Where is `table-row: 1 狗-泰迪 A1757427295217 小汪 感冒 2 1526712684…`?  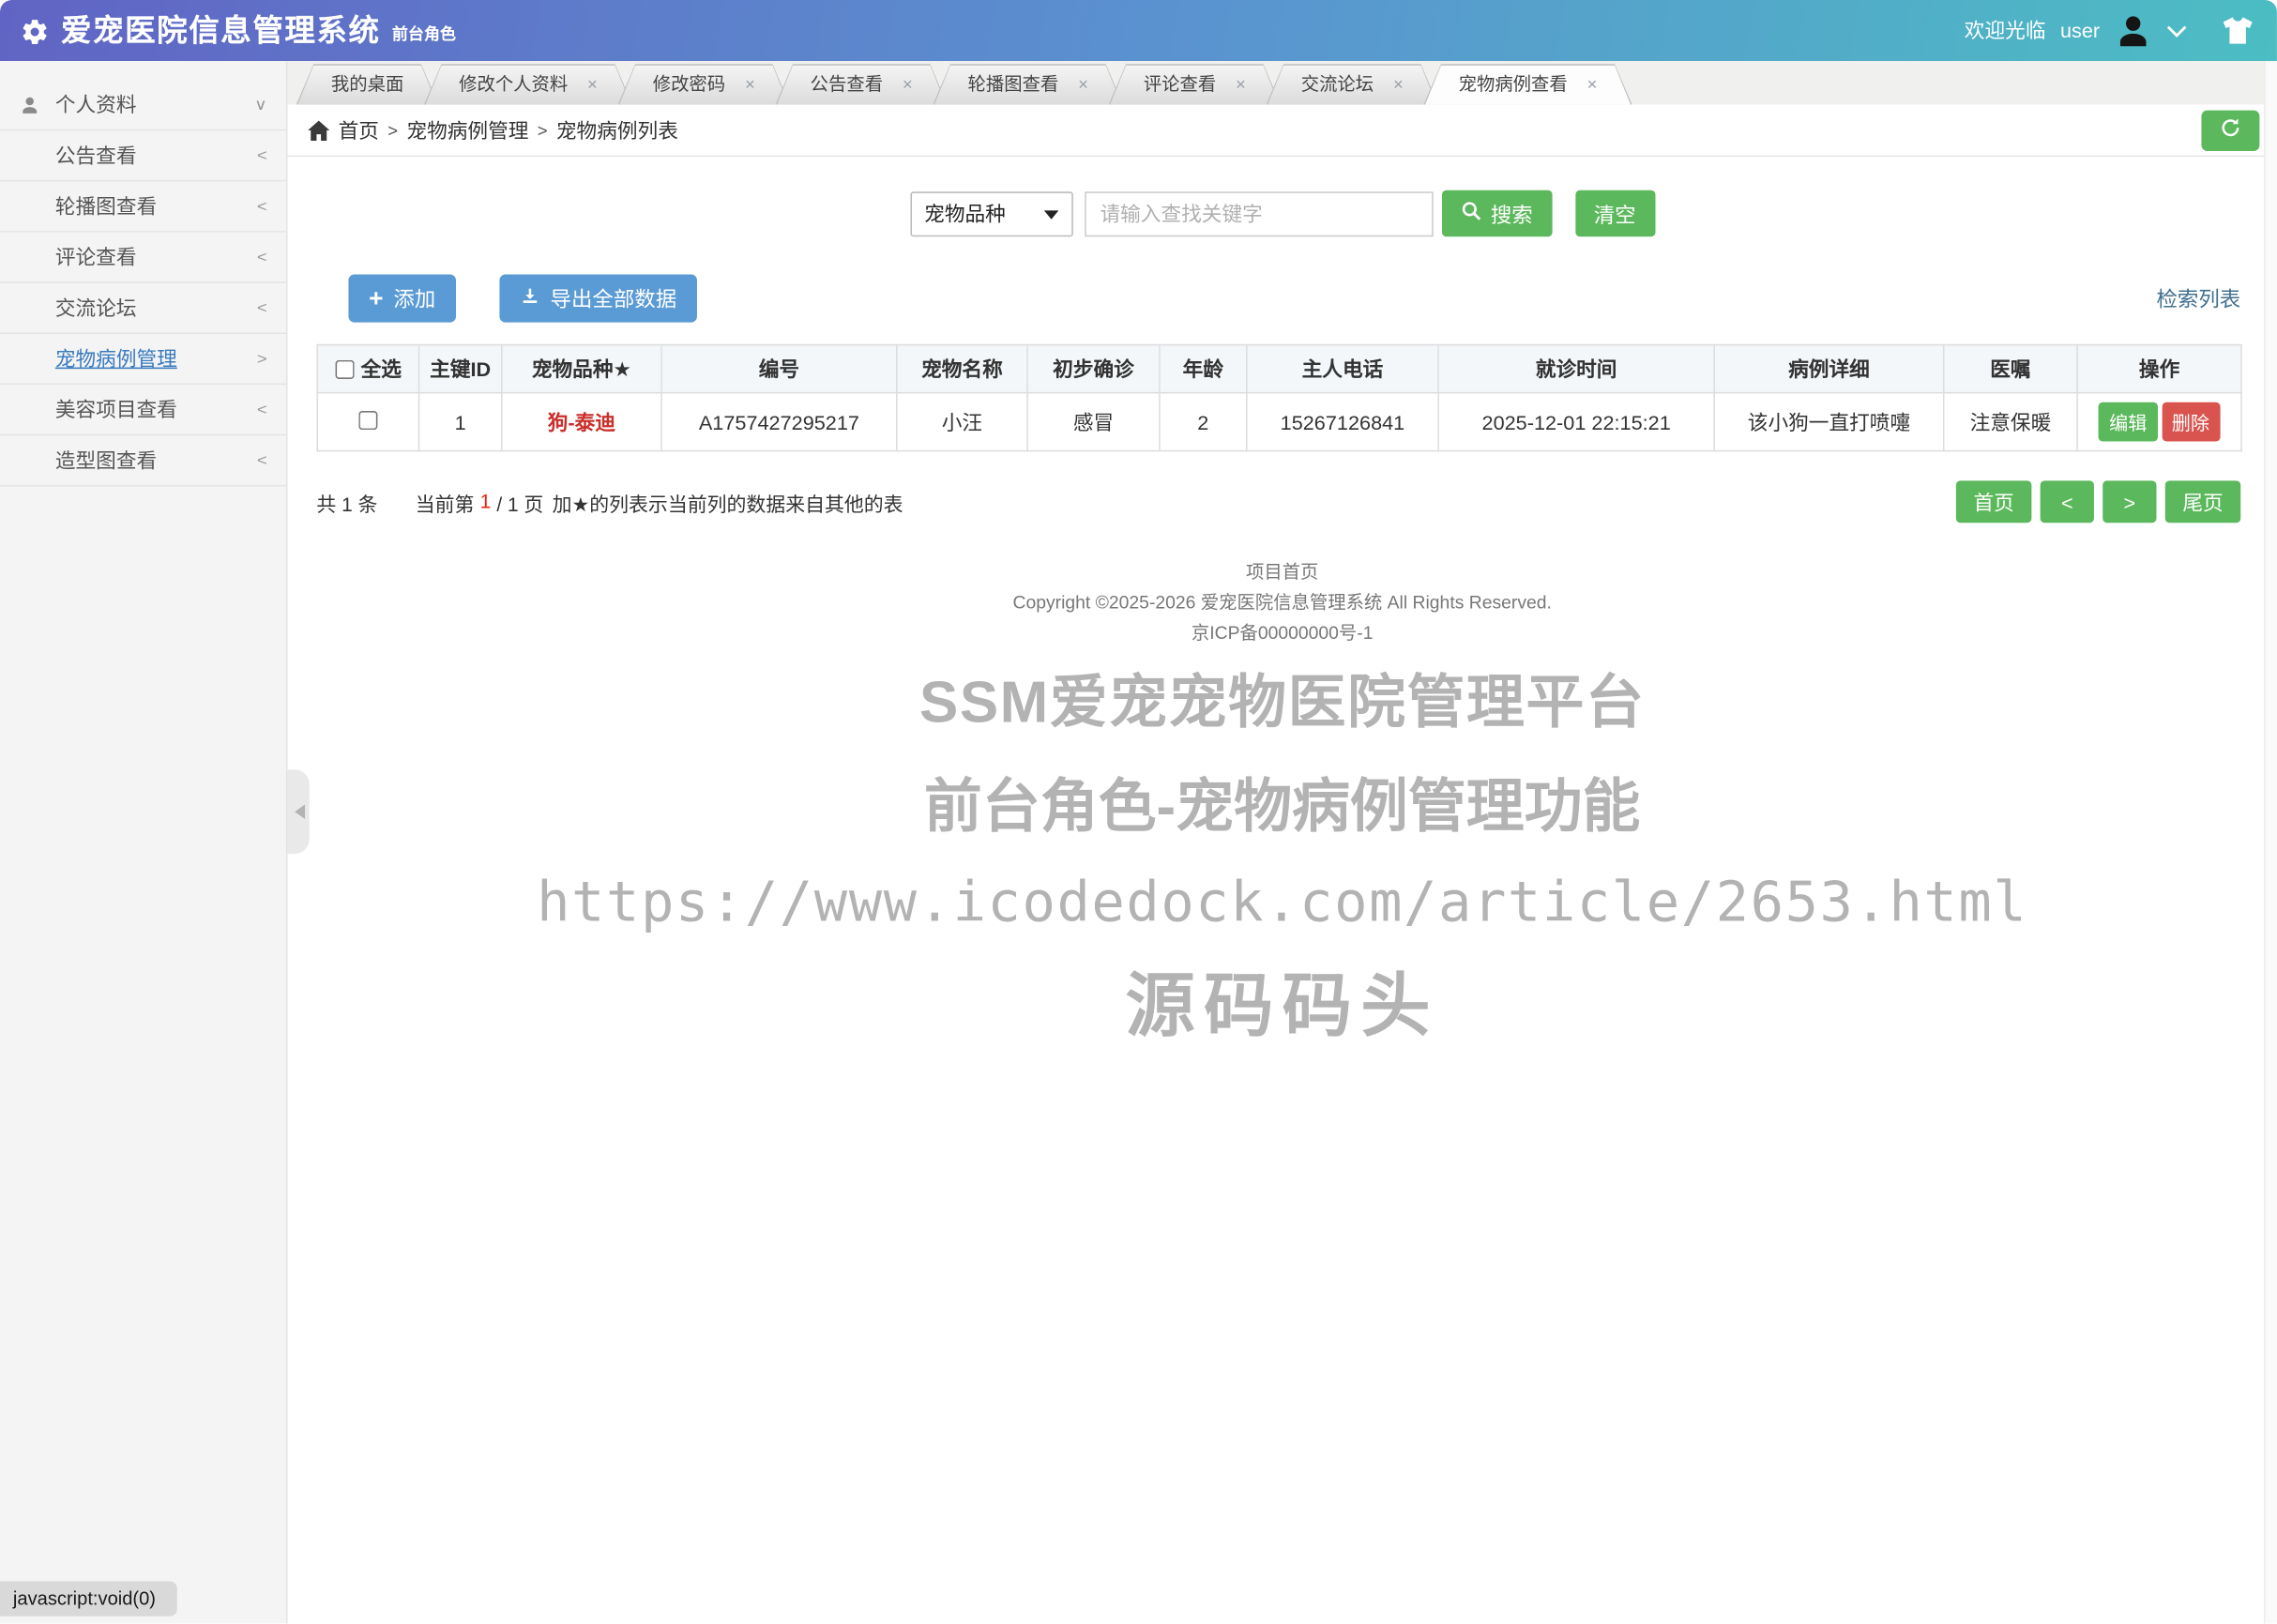 table-row: 1 狗-泰迪 A1757427295217 小汪 感冒 2 1526712684… is located at coordinates (1279, 422).